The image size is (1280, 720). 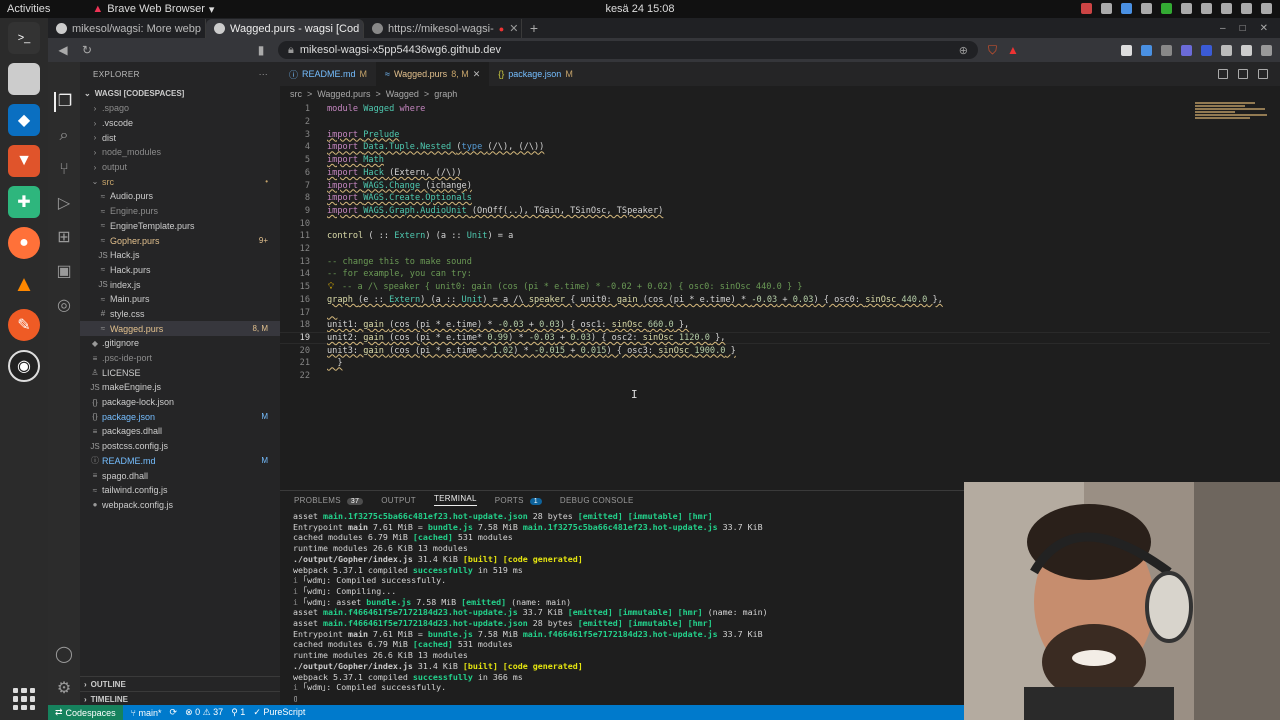 What do you see at coordinates (174, 712) in the screenshot?
I see `sync-icon: ⟳` at bounding box center [174, 712].